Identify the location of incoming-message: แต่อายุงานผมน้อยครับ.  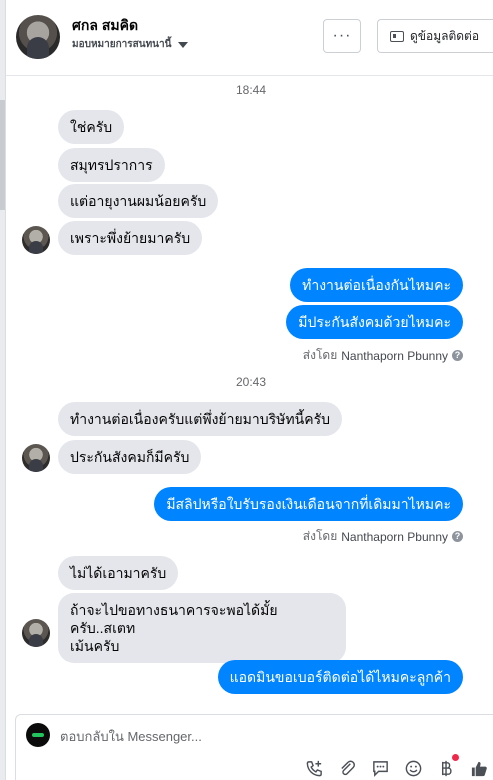
(138, 201).